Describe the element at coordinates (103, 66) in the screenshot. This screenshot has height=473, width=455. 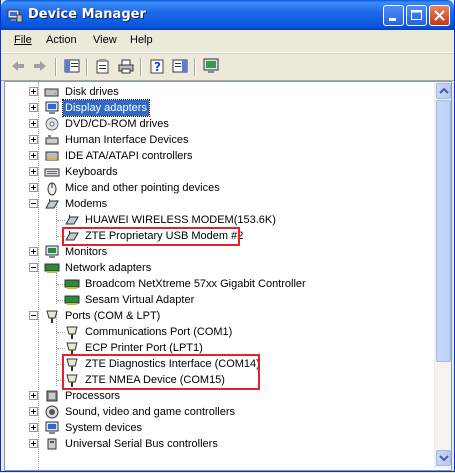
I see `properties-icon` at that location.